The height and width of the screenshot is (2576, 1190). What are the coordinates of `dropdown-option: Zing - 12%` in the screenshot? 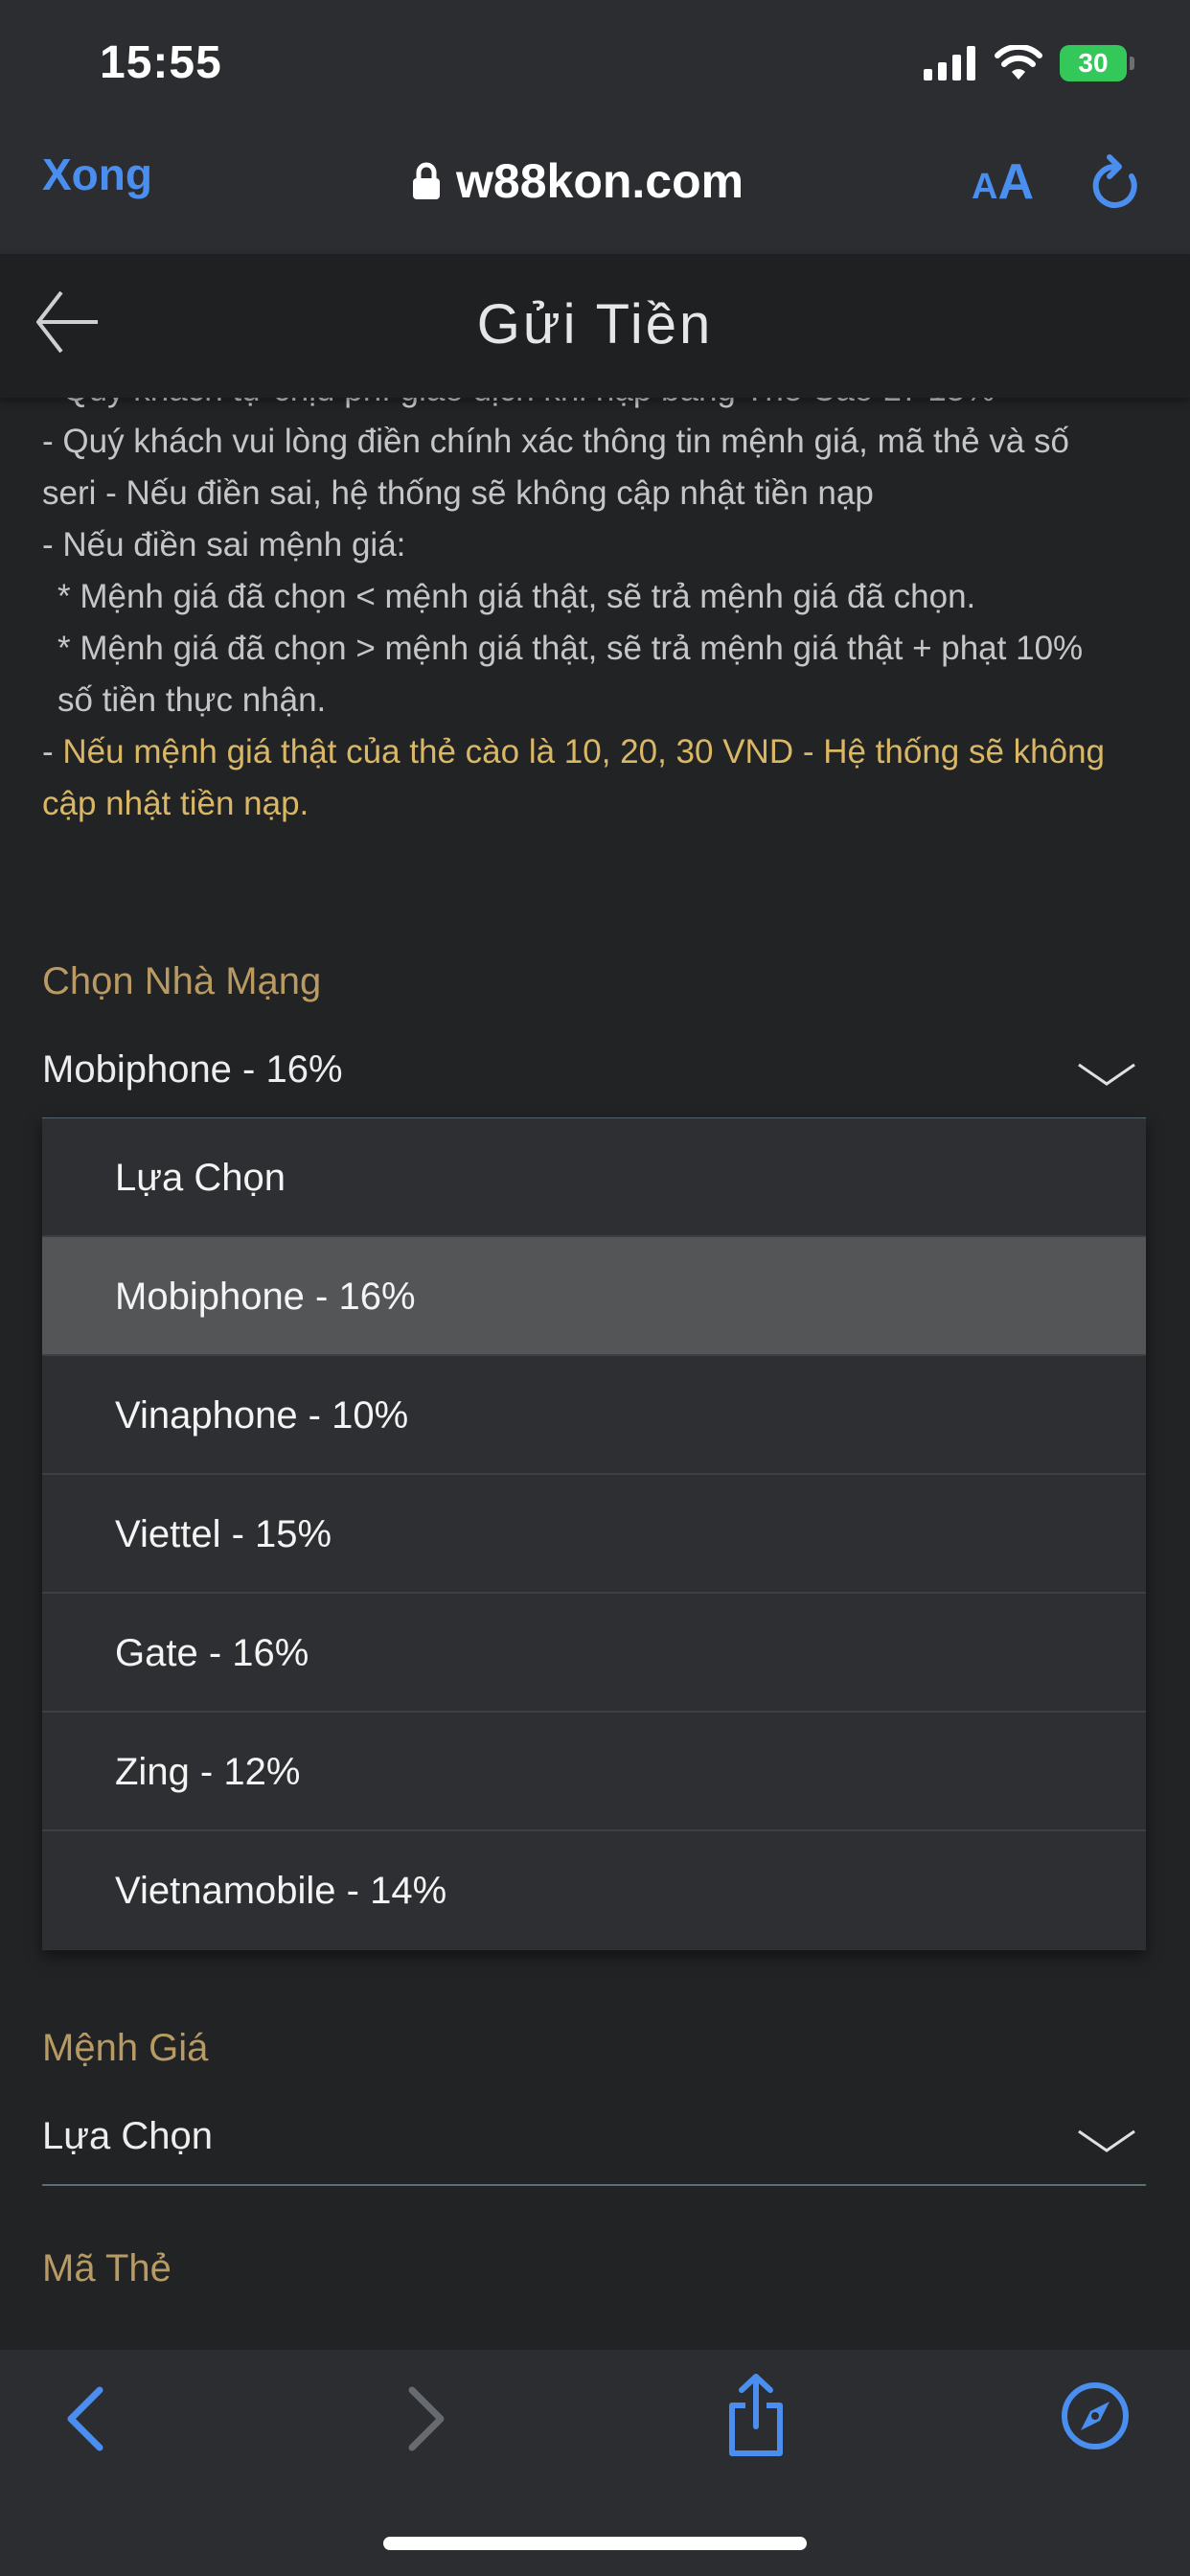 It's located at (594, 1772).